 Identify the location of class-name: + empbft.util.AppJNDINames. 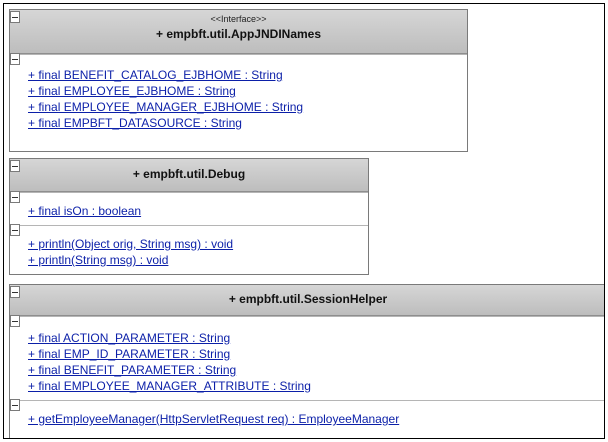
(238, 34).